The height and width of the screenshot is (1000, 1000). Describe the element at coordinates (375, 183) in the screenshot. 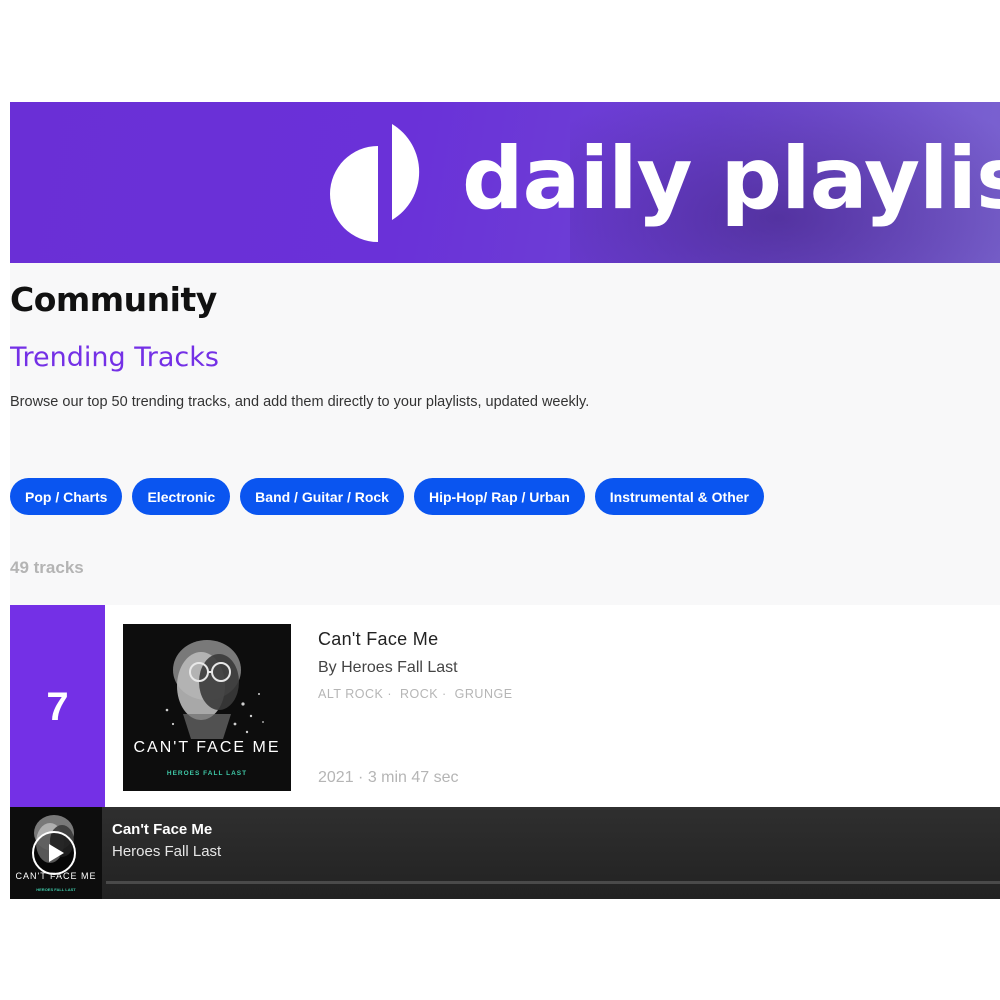

I see `daily-playlists-logo-icon` at that location.